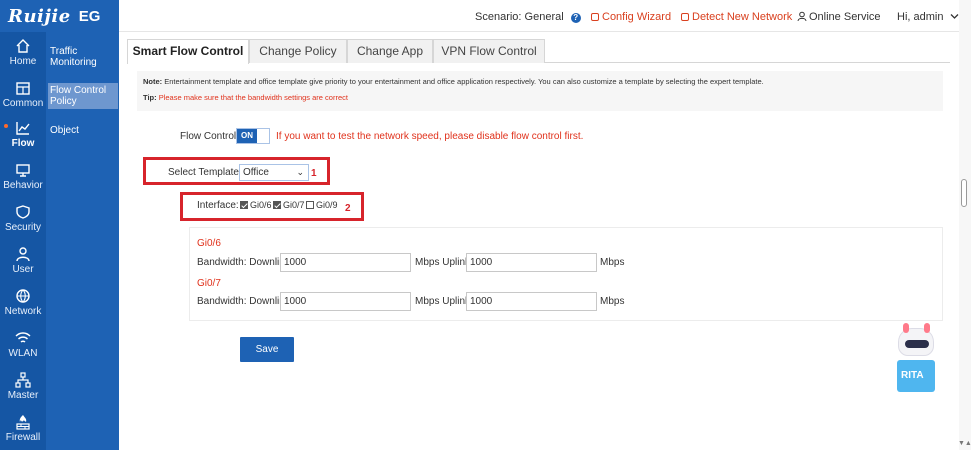 The image size is (971, 464). What do you see at coordinates (23, 61) in the screenshot?
I see `nav-label-home: Home` at bounding box center [23, 61].